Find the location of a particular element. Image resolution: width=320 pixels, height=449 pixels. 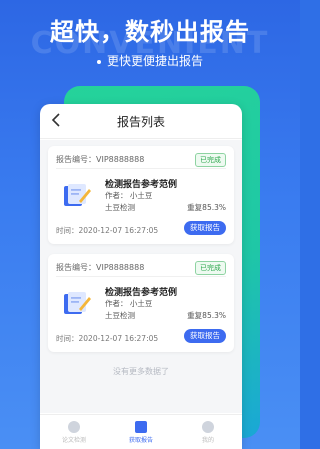

document-icon is located at coordinates (141, 427).